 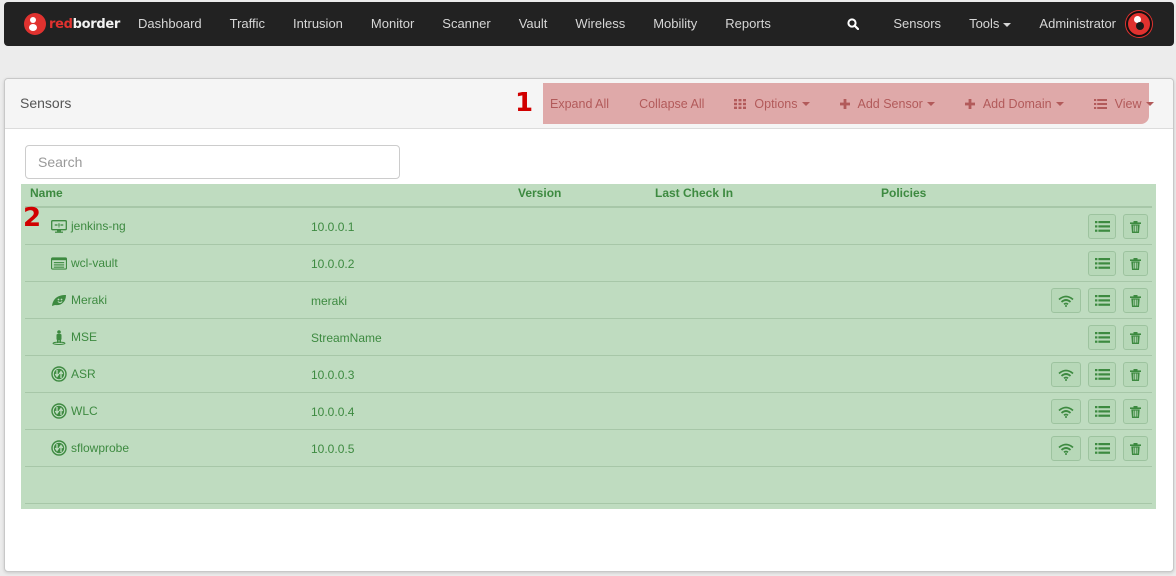 I want to click on add-domain-dropdown: Add Domain, so click(x=1014, y=104).